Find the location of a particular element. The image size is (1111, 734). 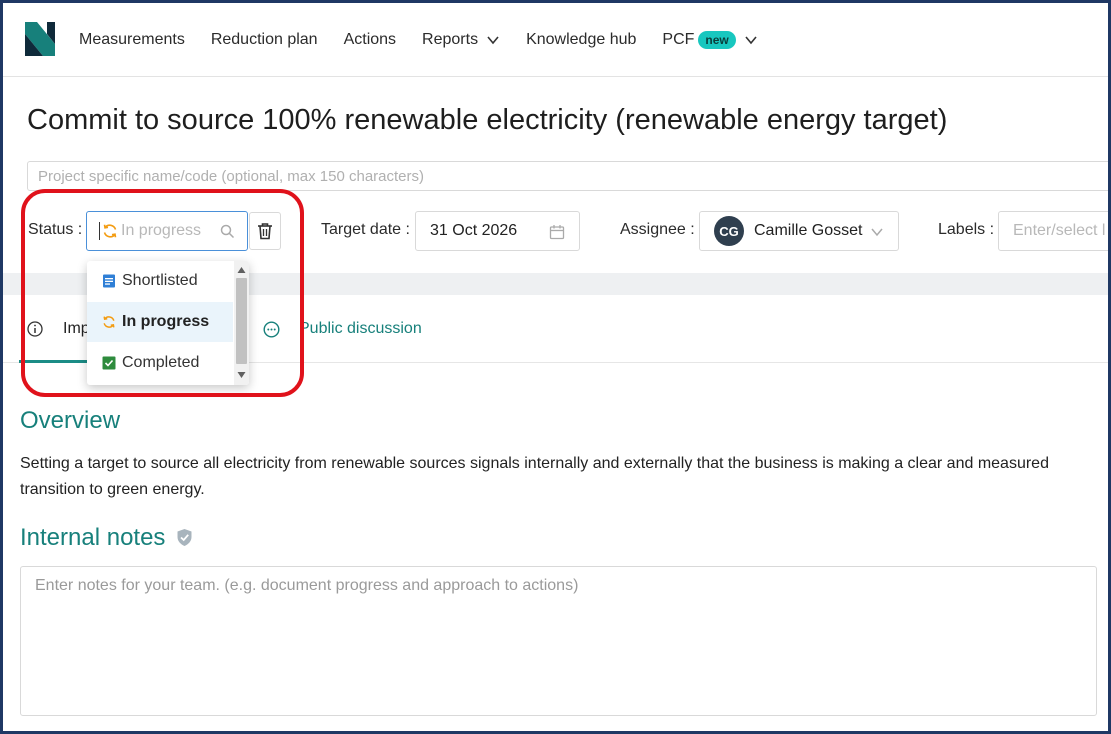

tab-public-discussion: Public discussion is located at coordinates (342, 329).